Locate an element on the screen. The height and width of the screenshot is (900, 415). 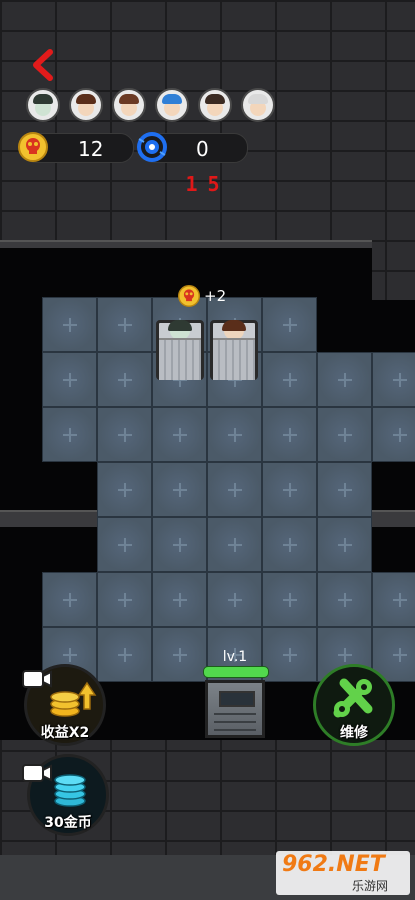
bed-player is located at coordinates (234, 351).